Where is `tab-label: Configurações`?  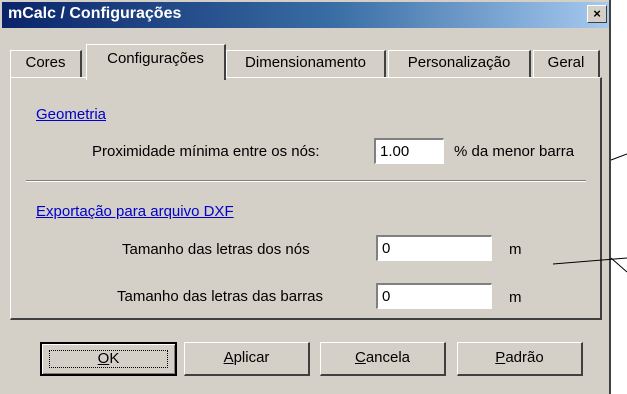 tab-label: Configurações is located at coordinates (155, 58).